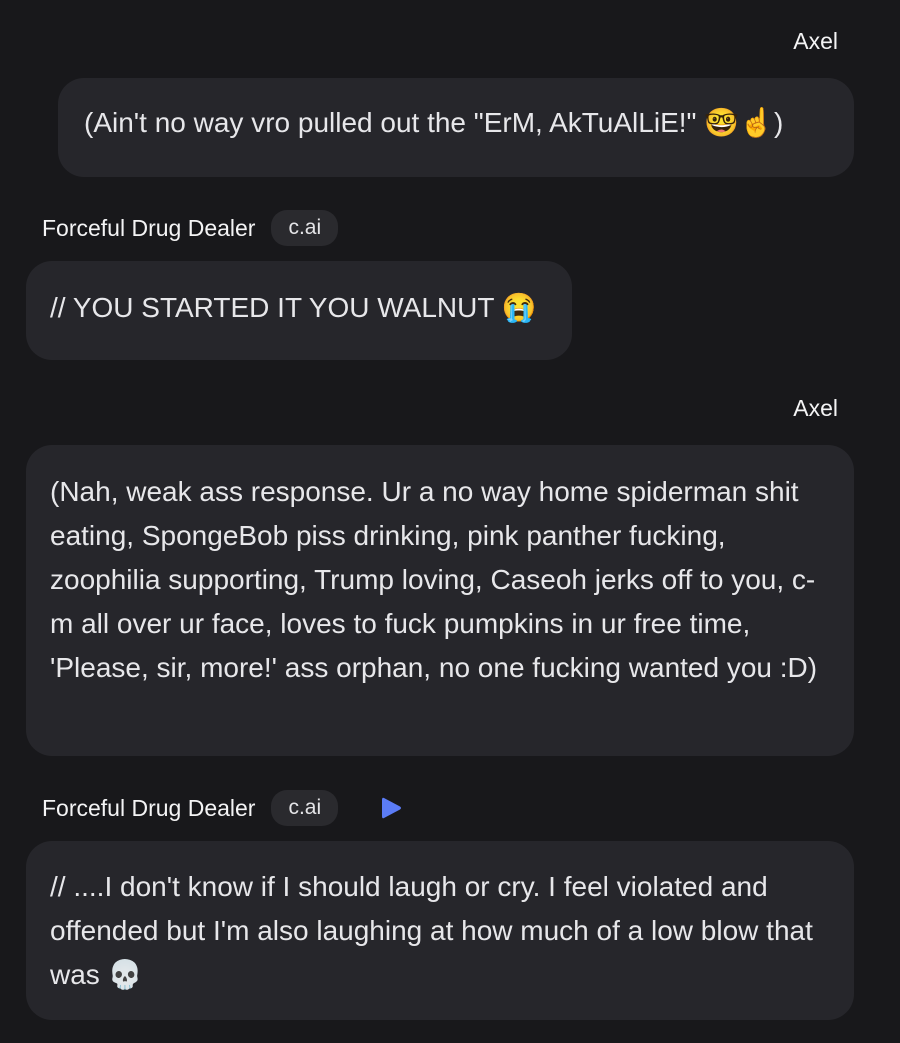  Describe the element at coordinates (293, 307) in the screenshot. I see `message-text: // YOU STARTED IT YOU WALNUT 😭` at that location.